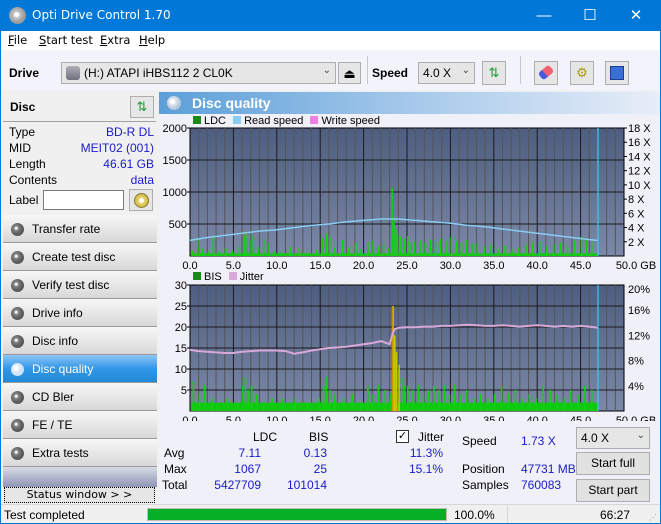  Describe the element at coordinates (184, 391) in the screenshot. I see `y-tick-label: 5` at that location.